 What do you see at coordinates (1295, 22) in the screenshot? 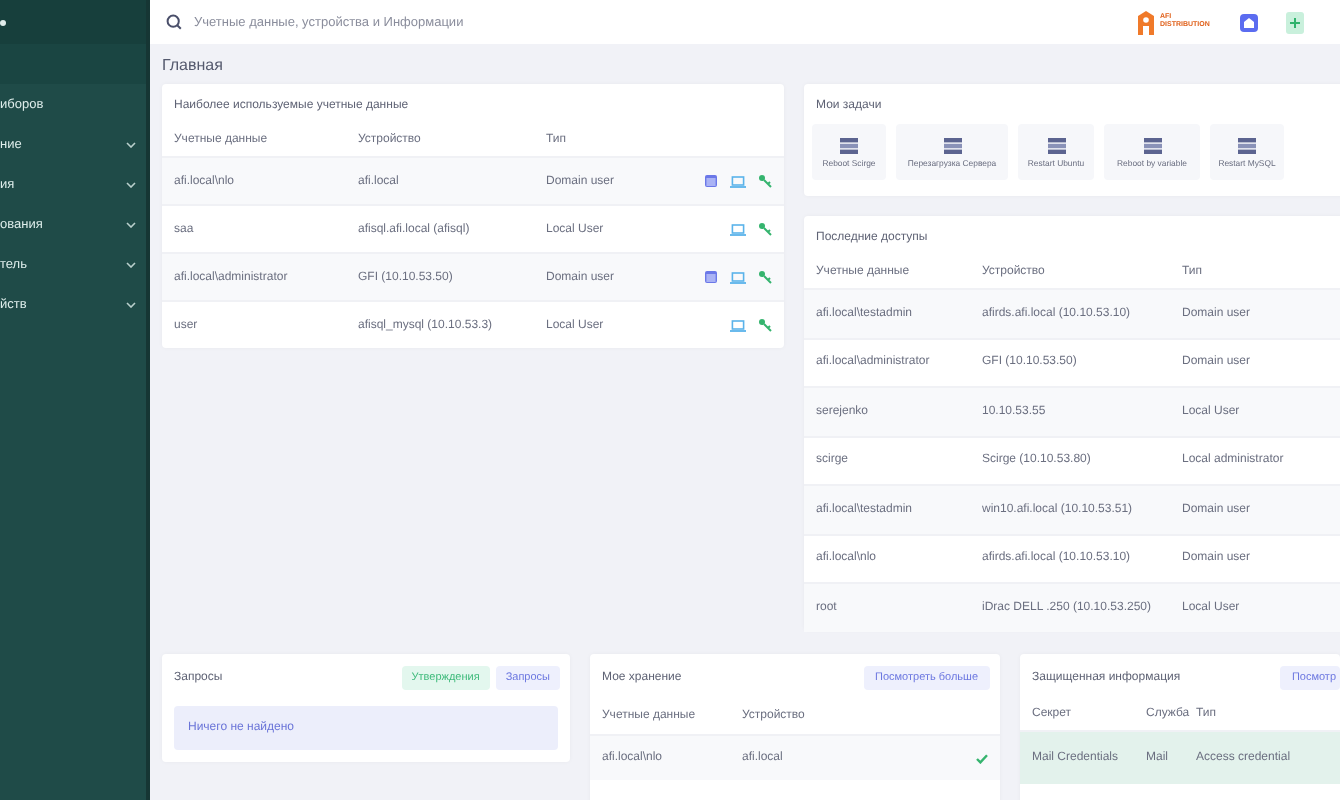
I see `add-icon` at bounding box center [1295, 22].